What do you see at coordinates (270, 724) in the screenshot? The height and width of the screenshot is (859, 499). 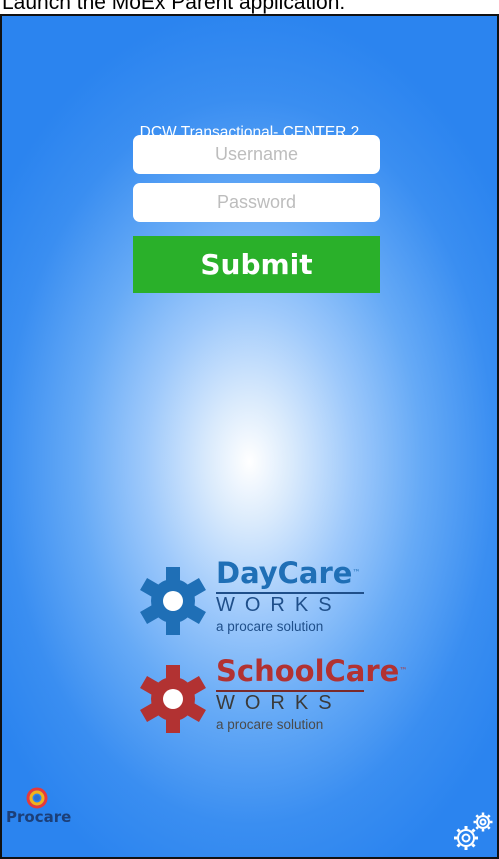 I see `schoolcare-tagline: a procare solution` at bounding box center [270, 724].